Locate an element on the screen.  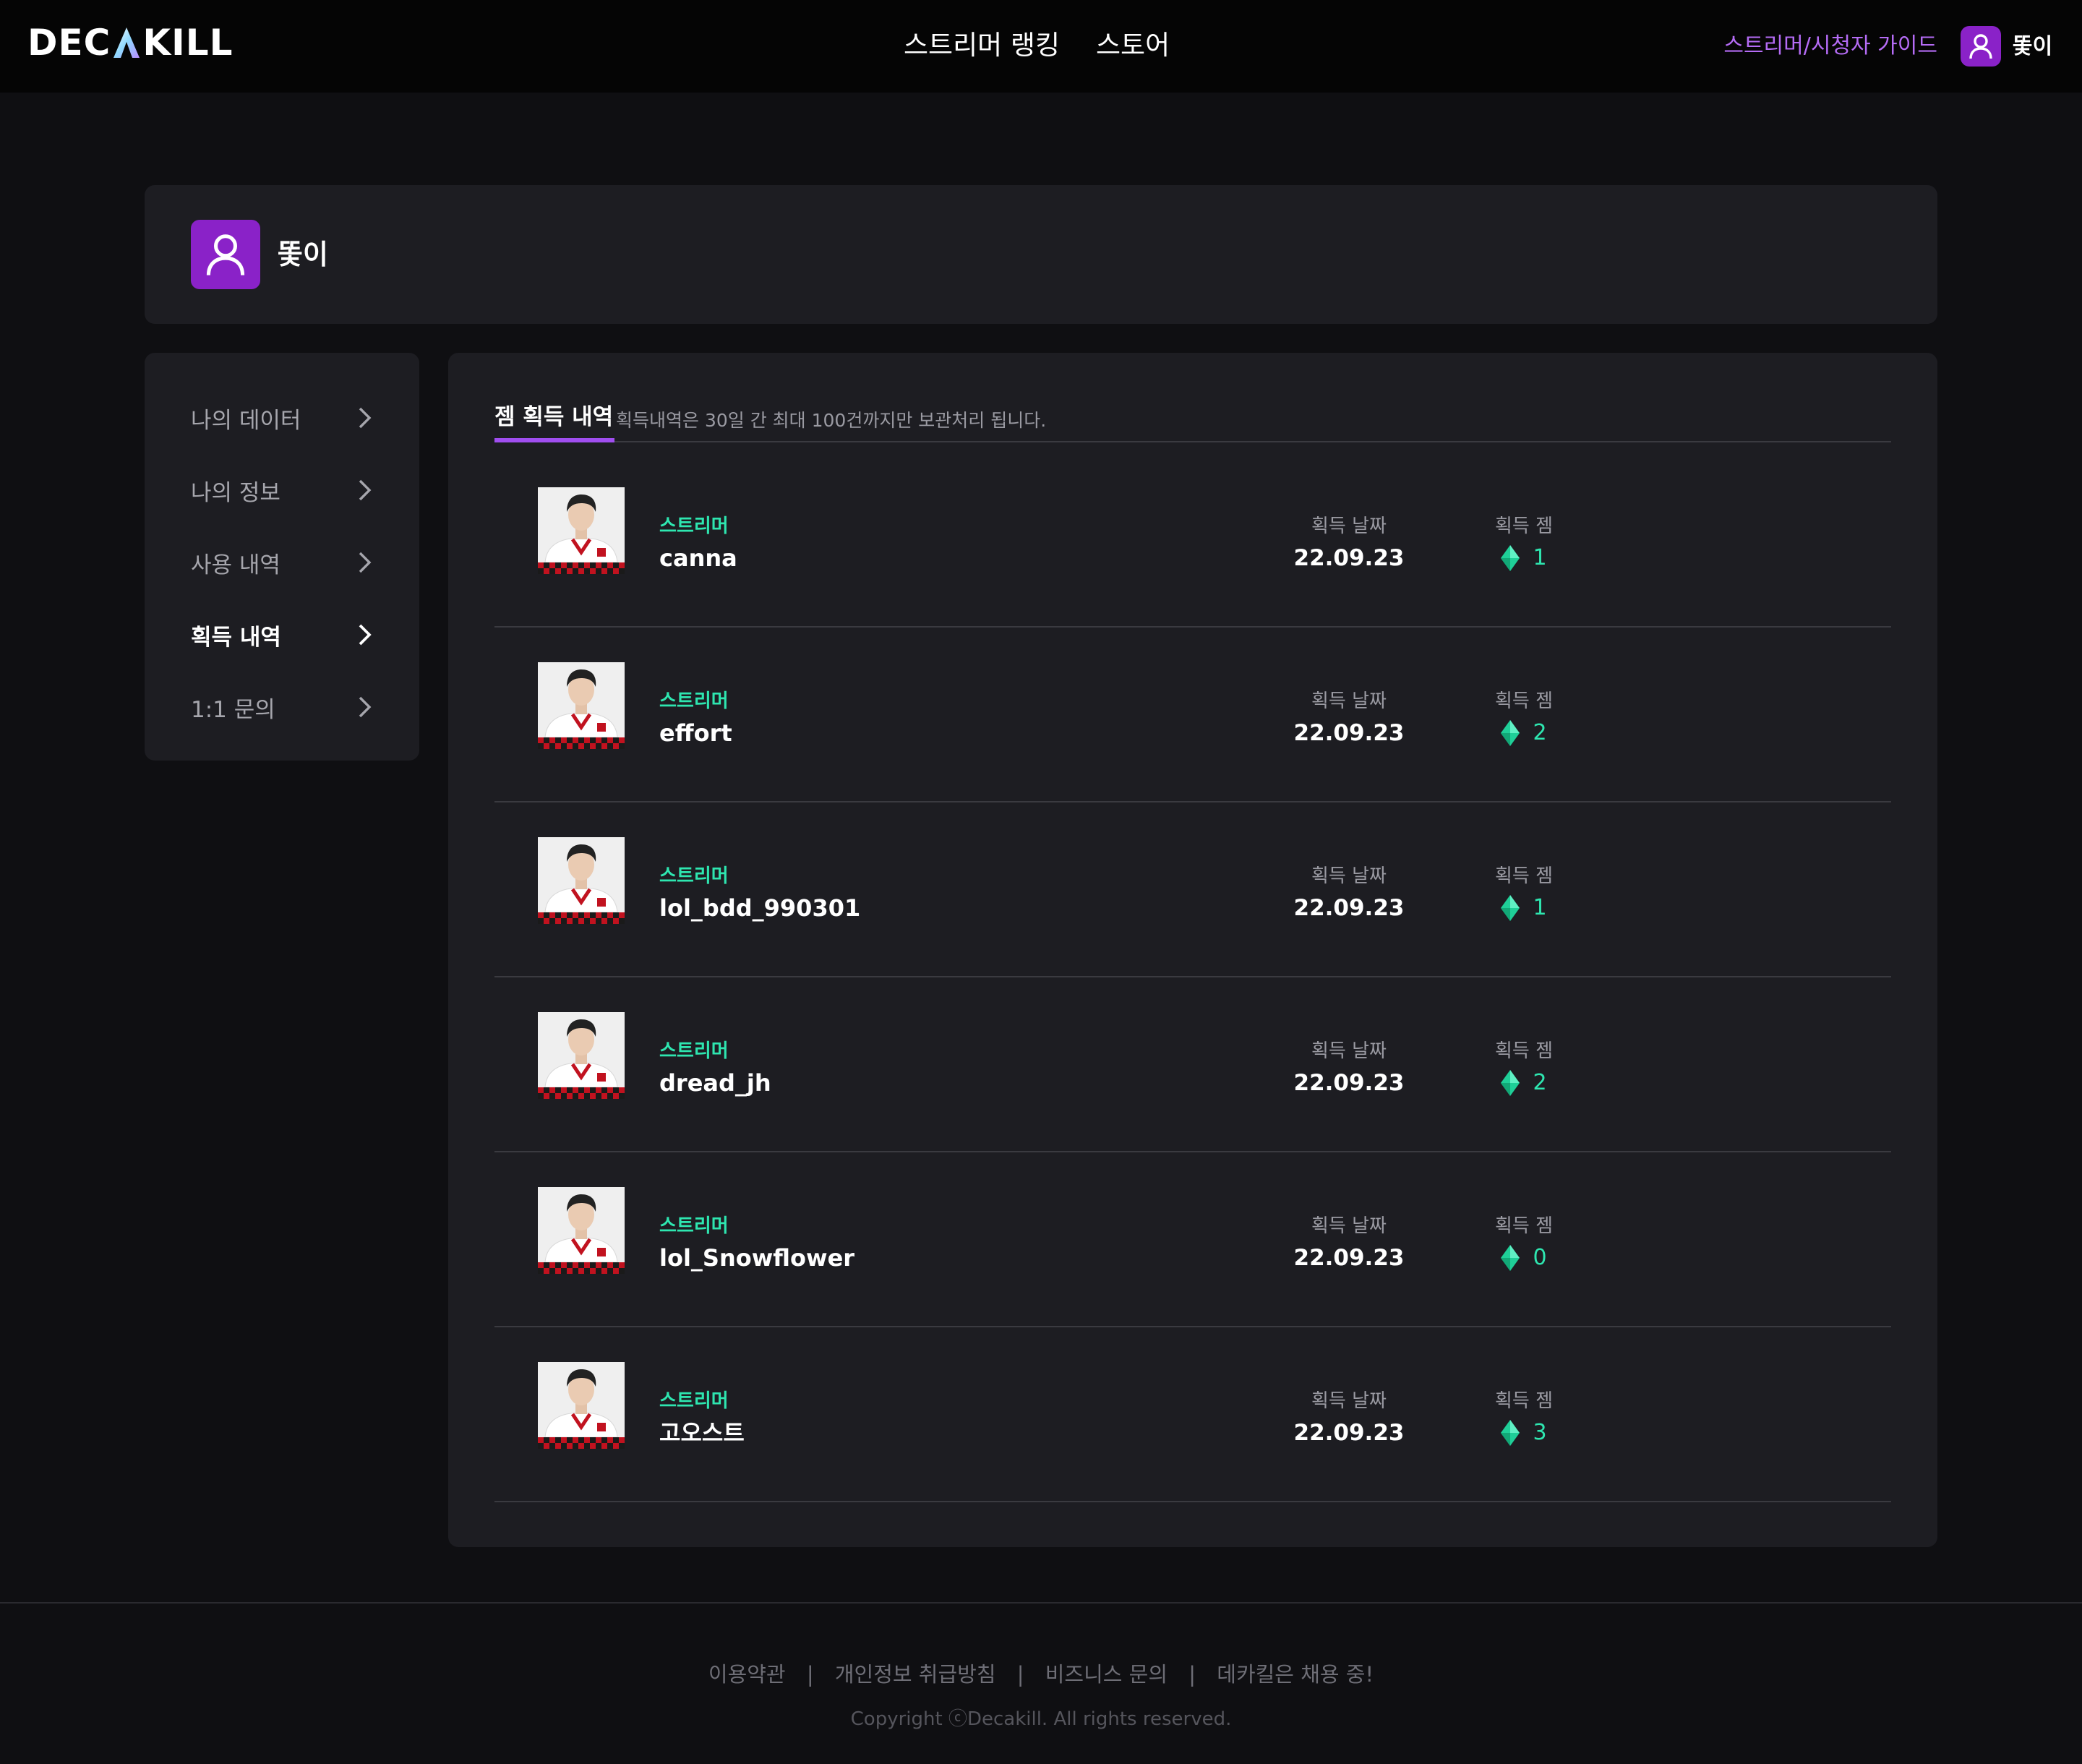
logo-a-mark-icon is located at coordinates (126, 42).